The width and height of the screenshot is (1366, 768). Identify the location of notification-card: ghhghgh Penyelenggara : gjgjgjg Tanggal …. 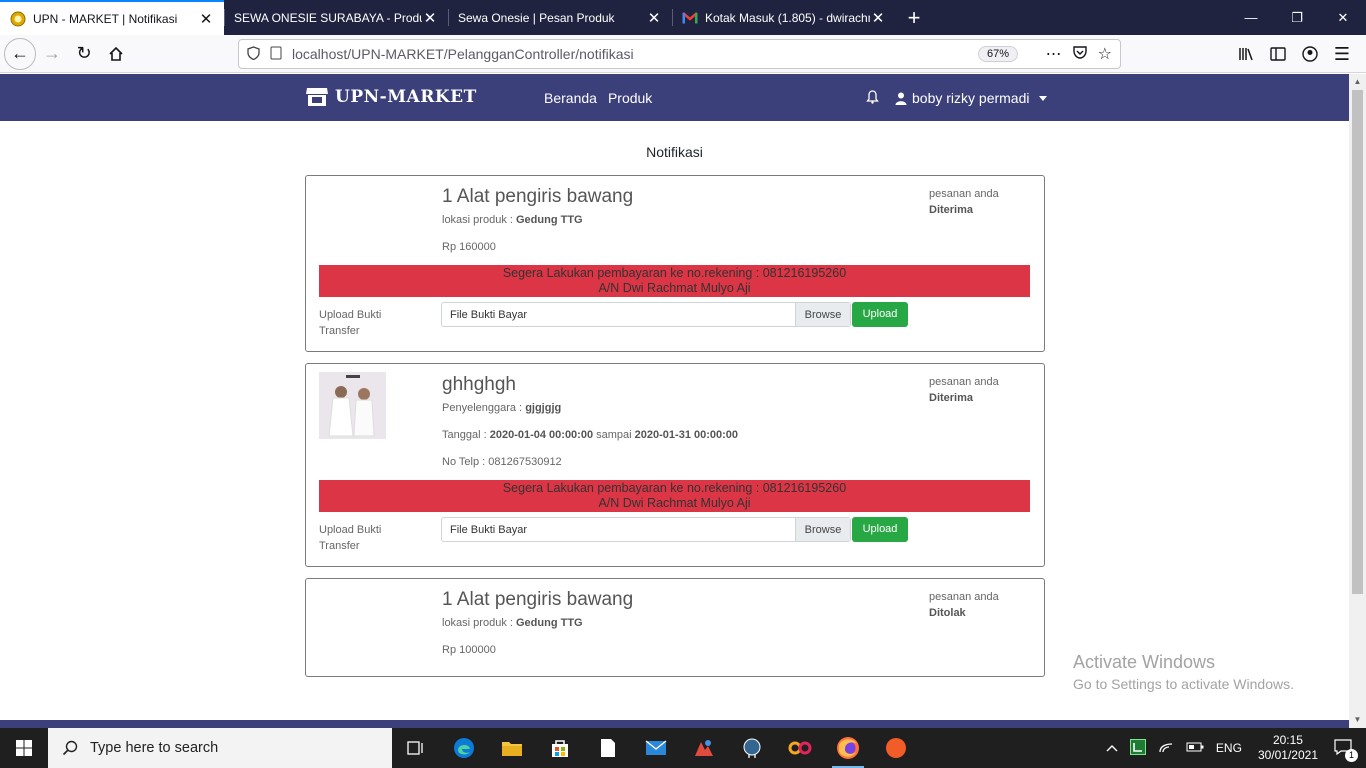
(675, 465).